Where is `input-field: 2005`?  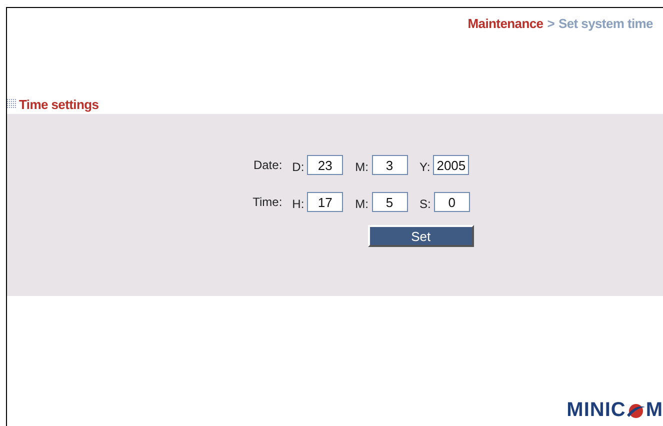
input-field: 2005 is located at coordinates (451, 165).